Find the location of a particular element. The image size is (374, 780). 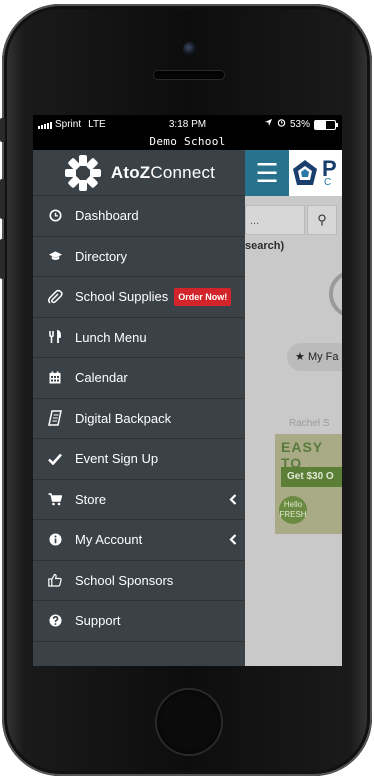

menu-item-school-sponsors: School Sponsors is located at coordinates (139, 581).